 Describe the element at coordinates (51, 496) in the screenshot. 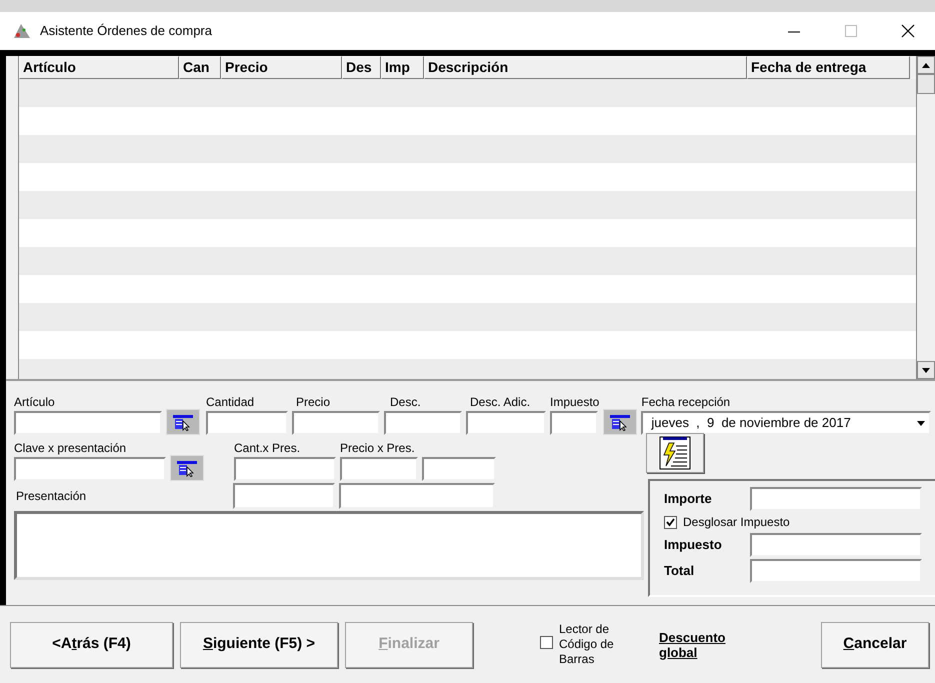

I see `field-label: Presentación` at that location.